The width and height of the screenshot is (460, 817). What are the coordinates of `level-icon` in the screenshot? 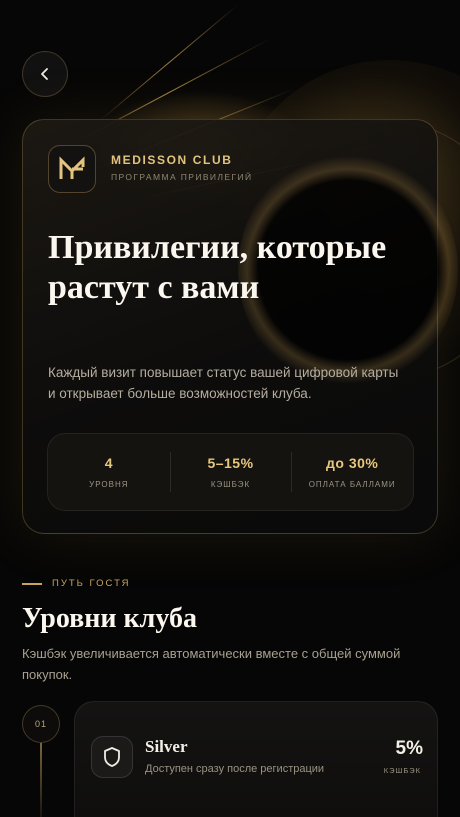 It's located at (112, 757).